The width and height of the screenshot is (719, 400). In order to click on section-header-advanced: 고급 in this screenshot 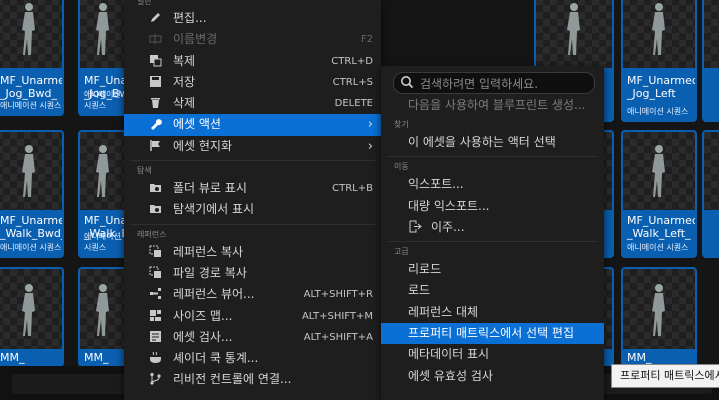, I will do `click(401, 252)`.